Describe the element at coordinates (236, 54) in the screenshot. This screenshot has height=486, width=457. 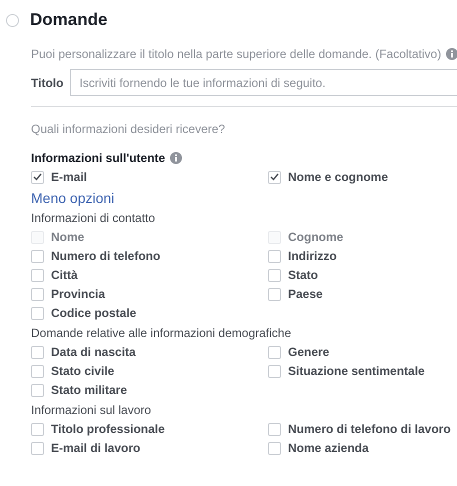
I see `intro-text: Puoi personalizzare il titolo nella parte superiore delle domande. (Facoltativo)` at that location.